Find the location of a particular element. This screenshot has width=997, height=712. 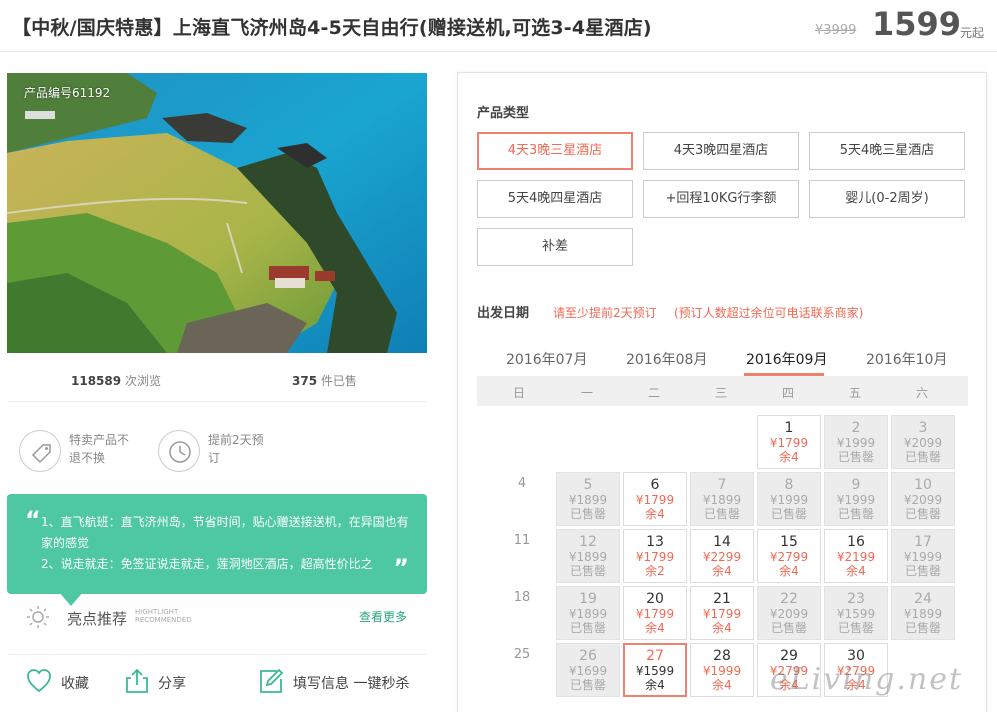

calendar-day-21: 21 ¥1799 余4 is located at coordinates (722, 613).